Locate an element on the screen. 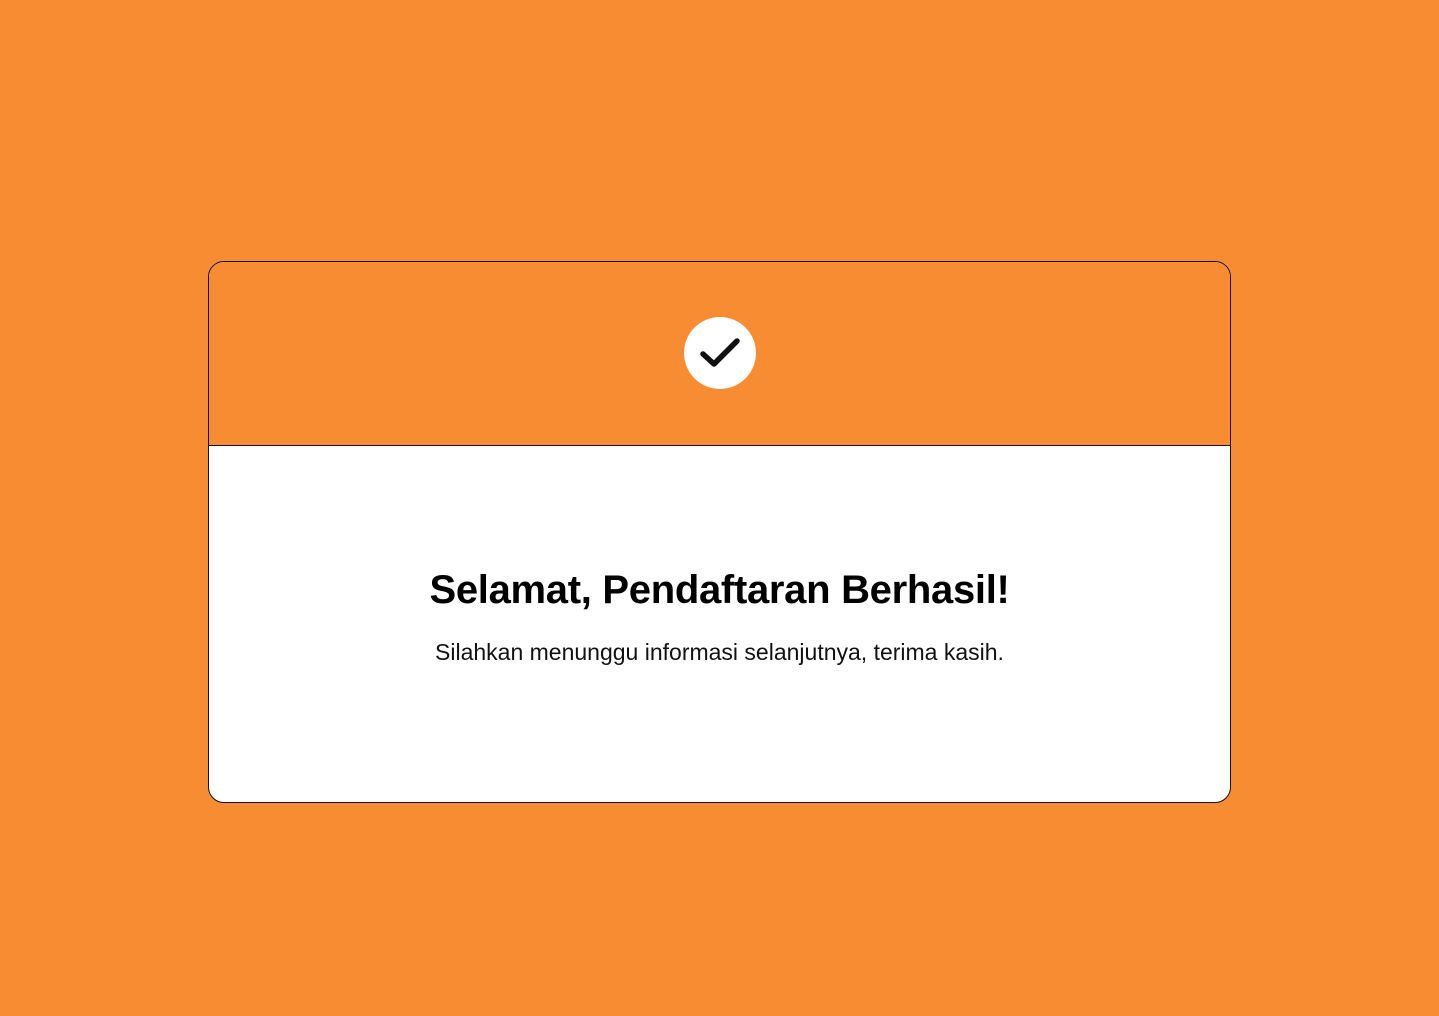 The image size is (1439, 1016). check-icon is located at coordinates (720, 352).